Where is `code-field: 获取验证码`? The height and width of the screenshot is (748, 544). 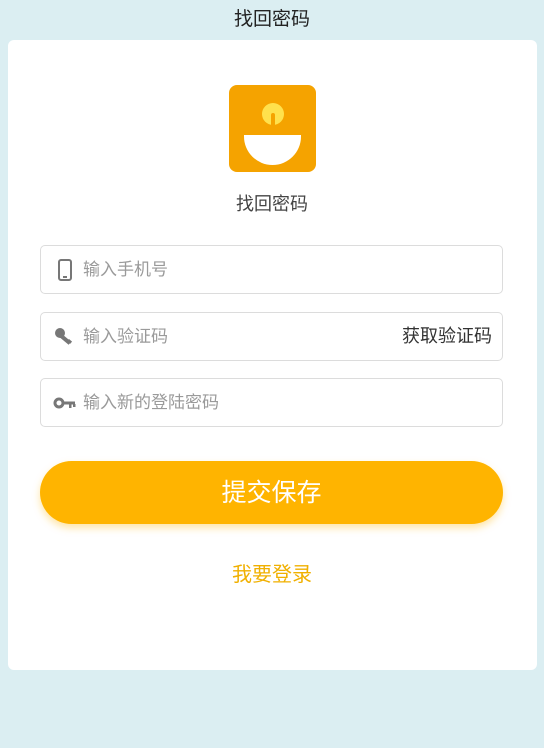
code-field: 获取验证码 is located at coordinates (271, 336).